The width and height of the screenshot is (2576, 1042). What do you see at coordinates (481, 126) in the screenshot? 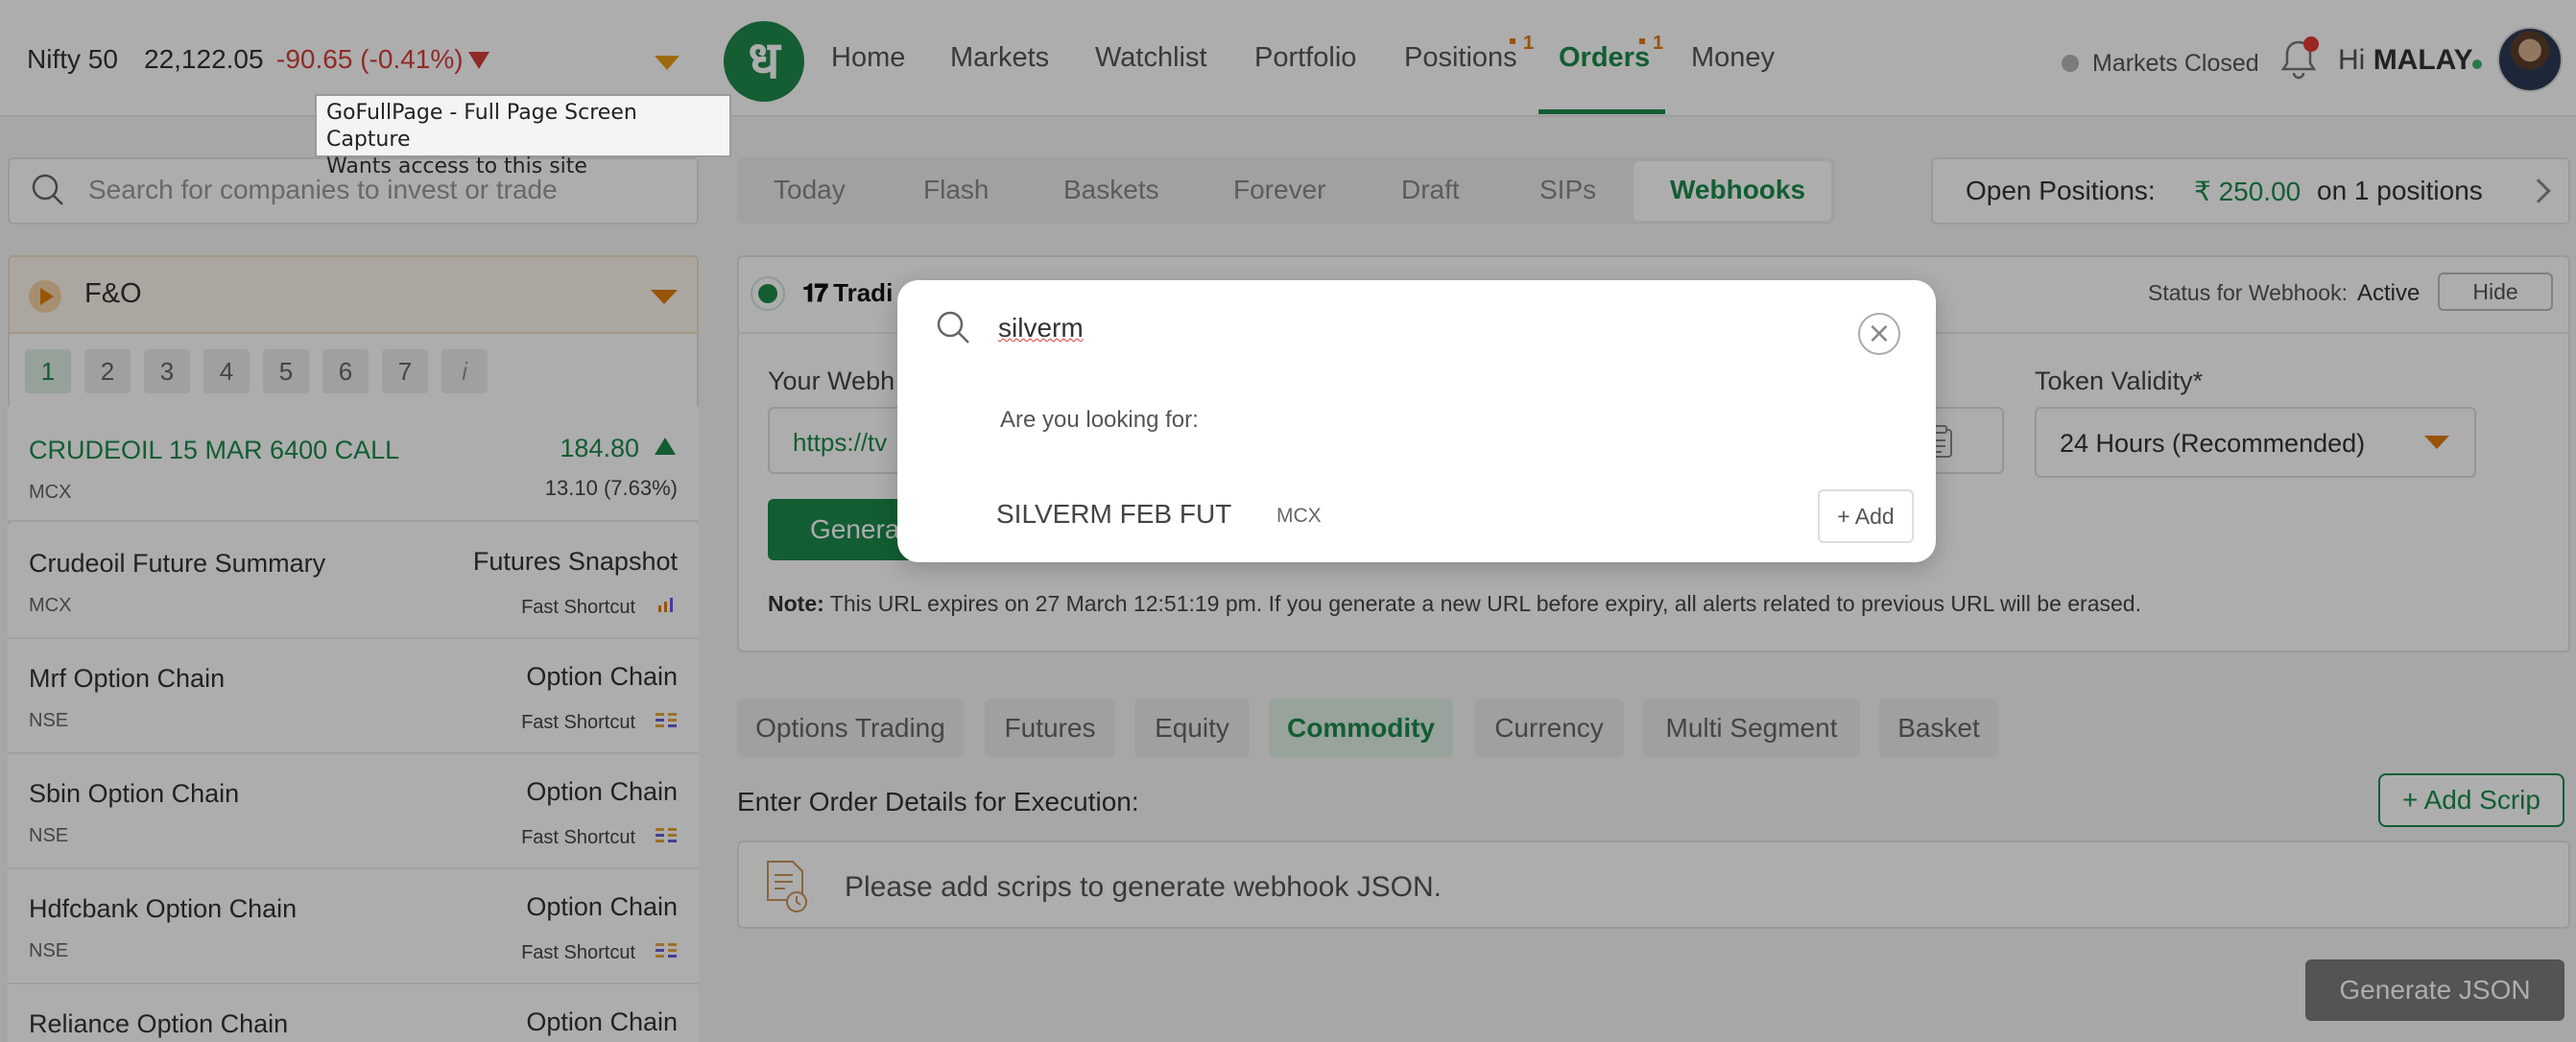
I see `tooltip-line-1: GoFullPage - Full Page Screen Capture` at bounding box center [481, 126].